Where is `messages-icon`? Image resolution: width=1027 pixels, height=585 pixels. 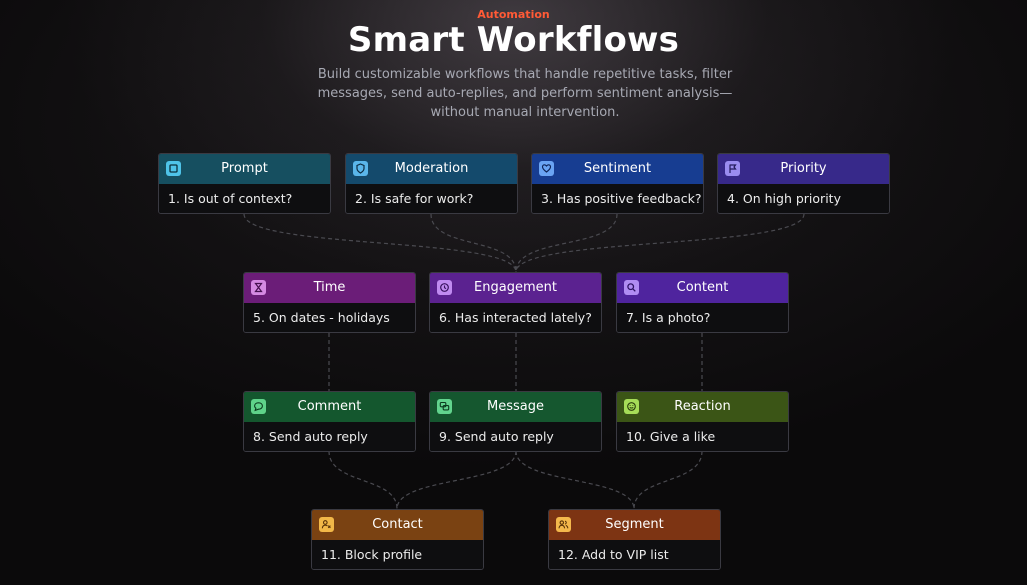 messages-icon is located at coordinates (444, 406).